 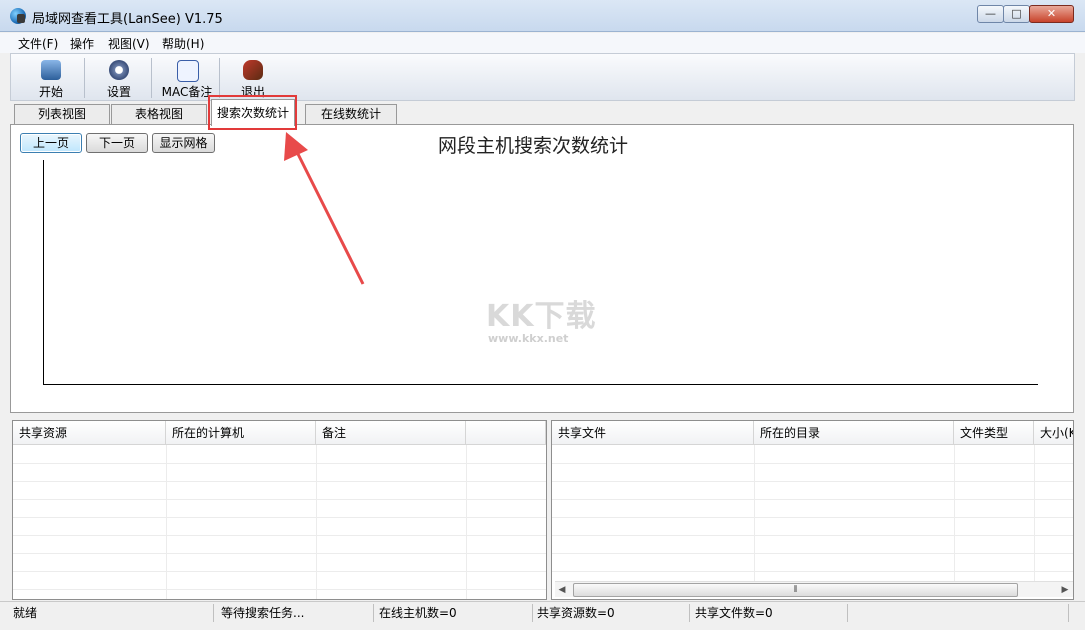 I want to click on exit-button: 退出, so click(x=253, y=77).